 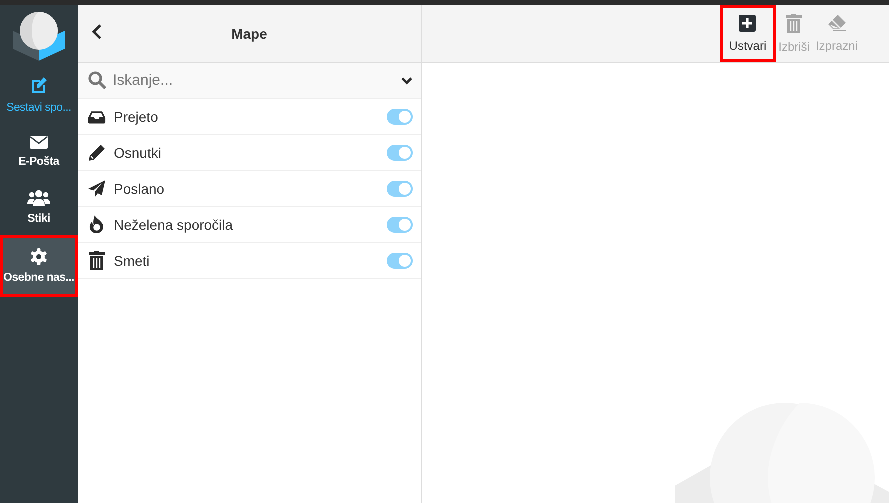 What do you see at coordinates (250, 34) in the screenshot?
I see `panel-title: Mape` at bounding box center [250, 34].